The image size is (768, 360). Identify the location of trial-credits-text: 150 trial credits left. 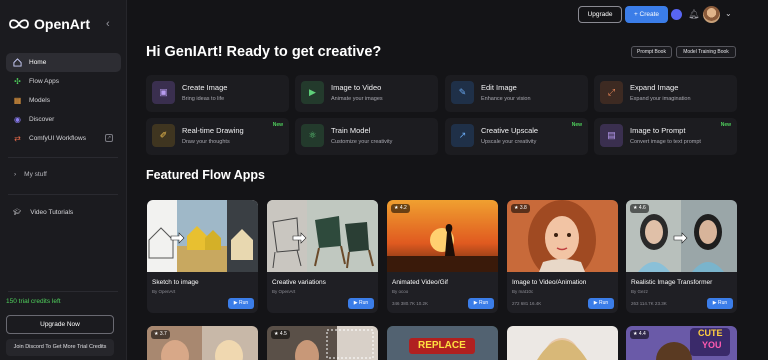
(33, 301).